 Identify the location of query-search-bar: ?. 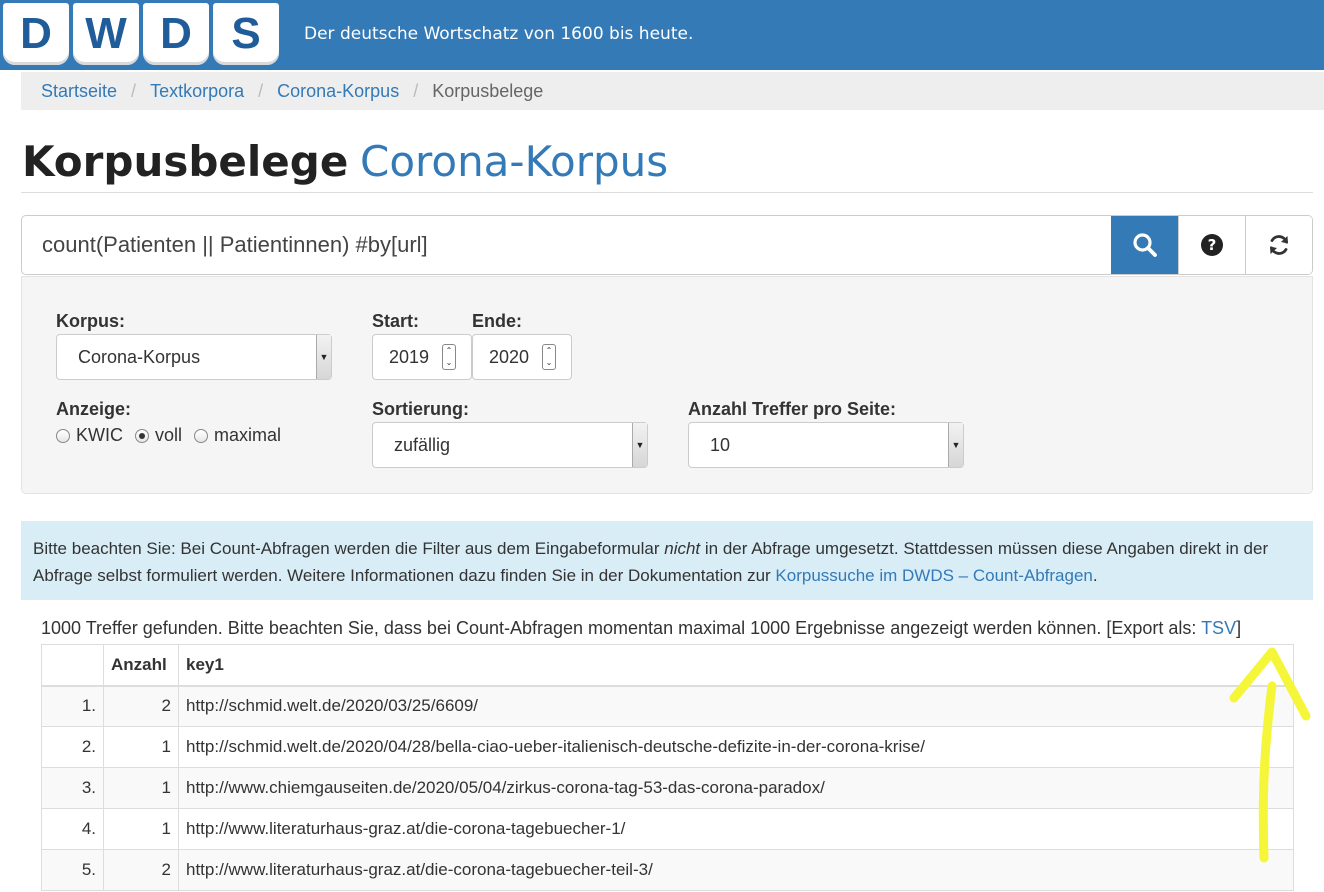
(667, 245).